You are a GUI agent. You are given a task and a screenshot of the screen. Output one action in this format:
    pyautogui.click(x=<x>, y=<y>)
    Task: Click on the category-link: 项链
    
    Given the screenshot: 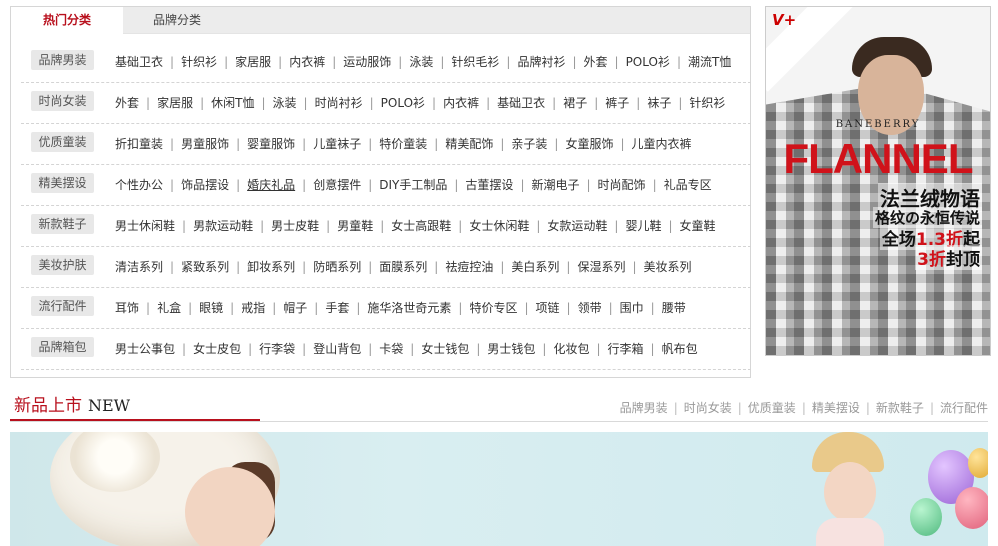 What is the action you would take?
    pyautogui.click(x=548, y=308)
    